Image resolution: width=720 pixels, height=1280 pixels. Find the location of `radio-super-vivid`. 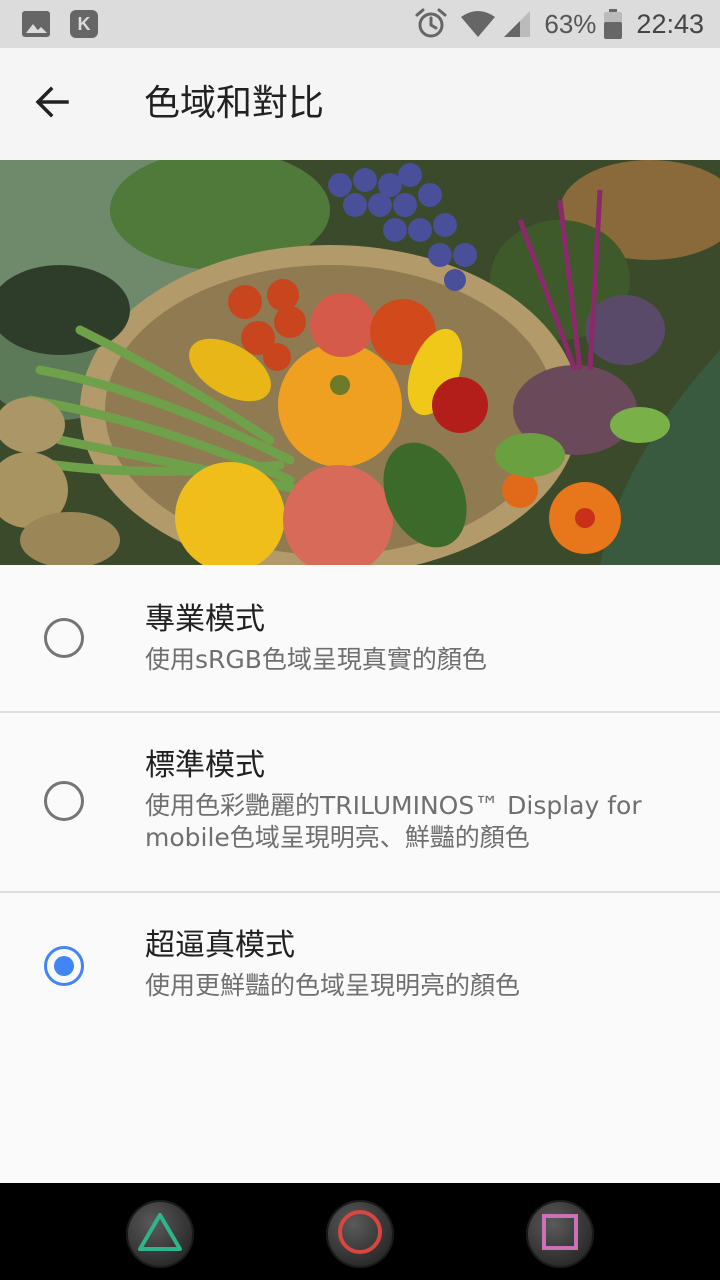

radio-super-vivid is located at coordinates (64, 966).